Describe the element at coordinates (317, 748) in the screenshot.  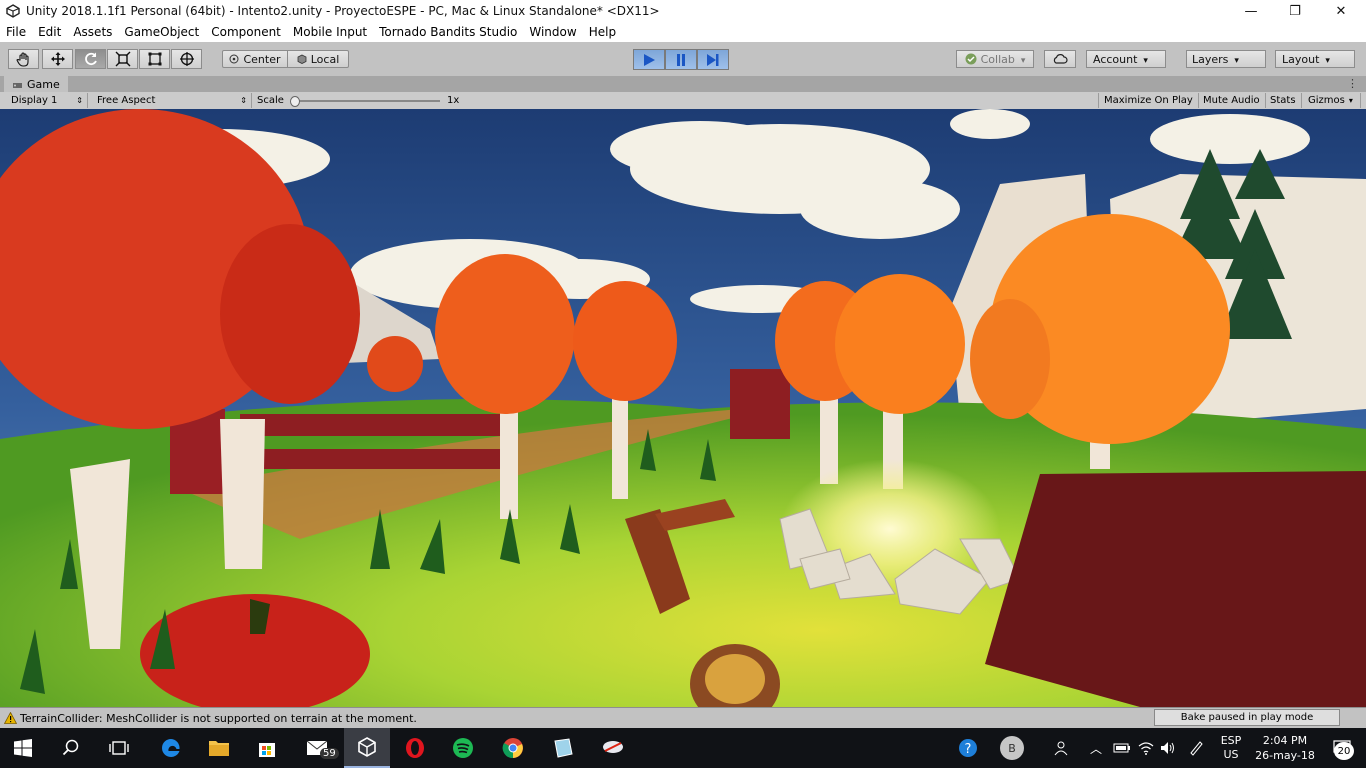
I see `mail-app-button: 59` at that location.